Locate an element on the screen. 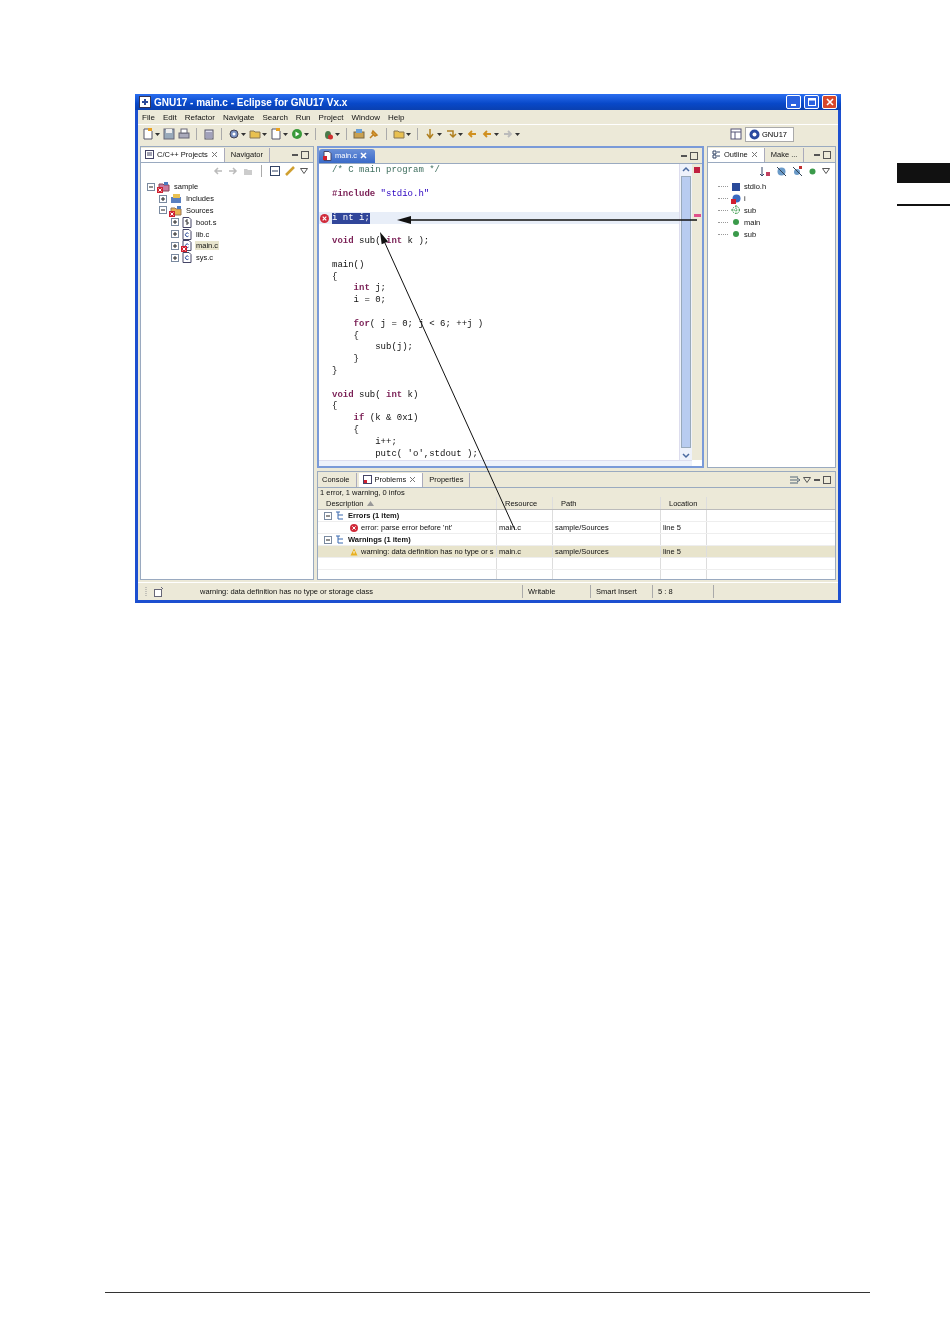  scroll-thumb is located at coordinates (686, 312).